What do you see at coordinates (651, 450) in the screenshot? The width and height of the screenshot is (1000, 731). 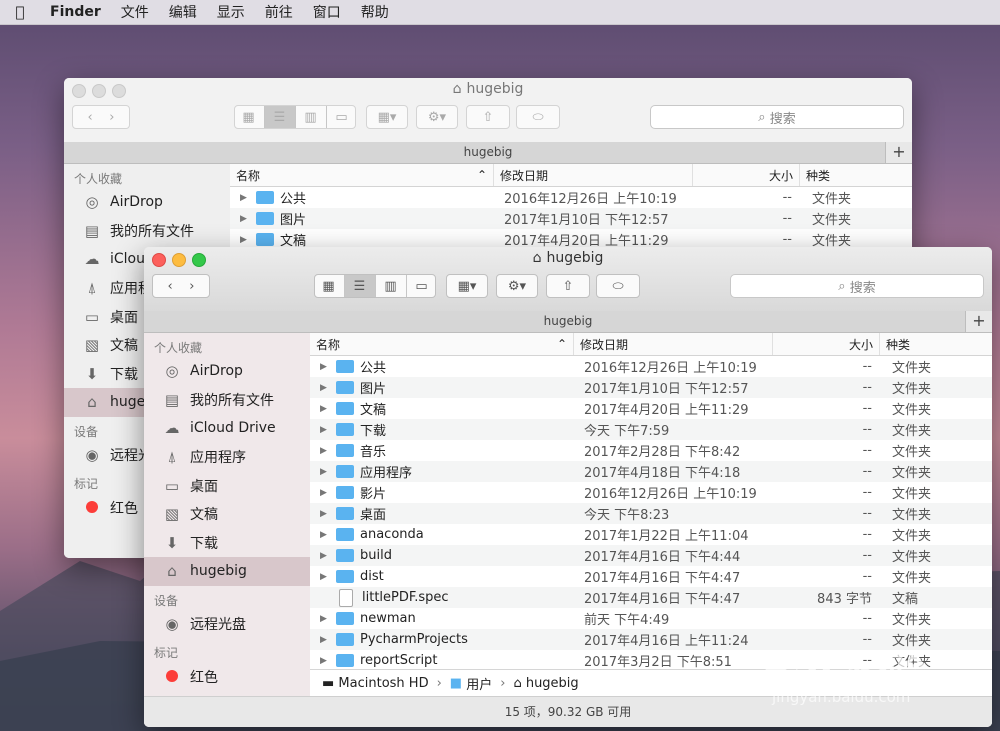 I see `table-row: ▶ 音乐 2017年2月28日 下午8:42 -- 文件夹` at bounding box center [651, 450].